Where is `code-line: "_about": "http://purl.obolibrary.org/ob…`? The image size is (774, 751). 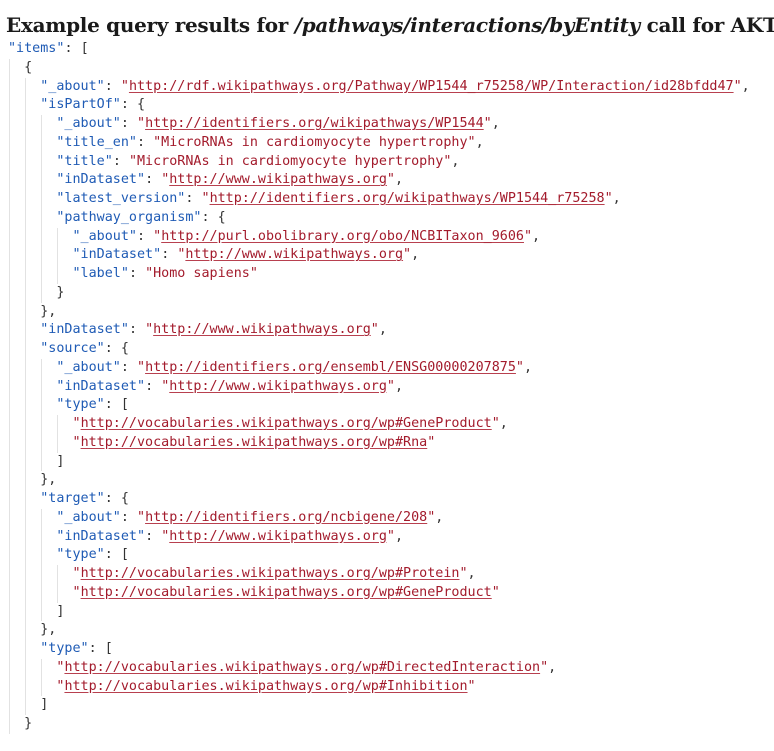
code-line: "_about": "http://purl.obolibrary.org/ob… is located at coordinates (379, 237).